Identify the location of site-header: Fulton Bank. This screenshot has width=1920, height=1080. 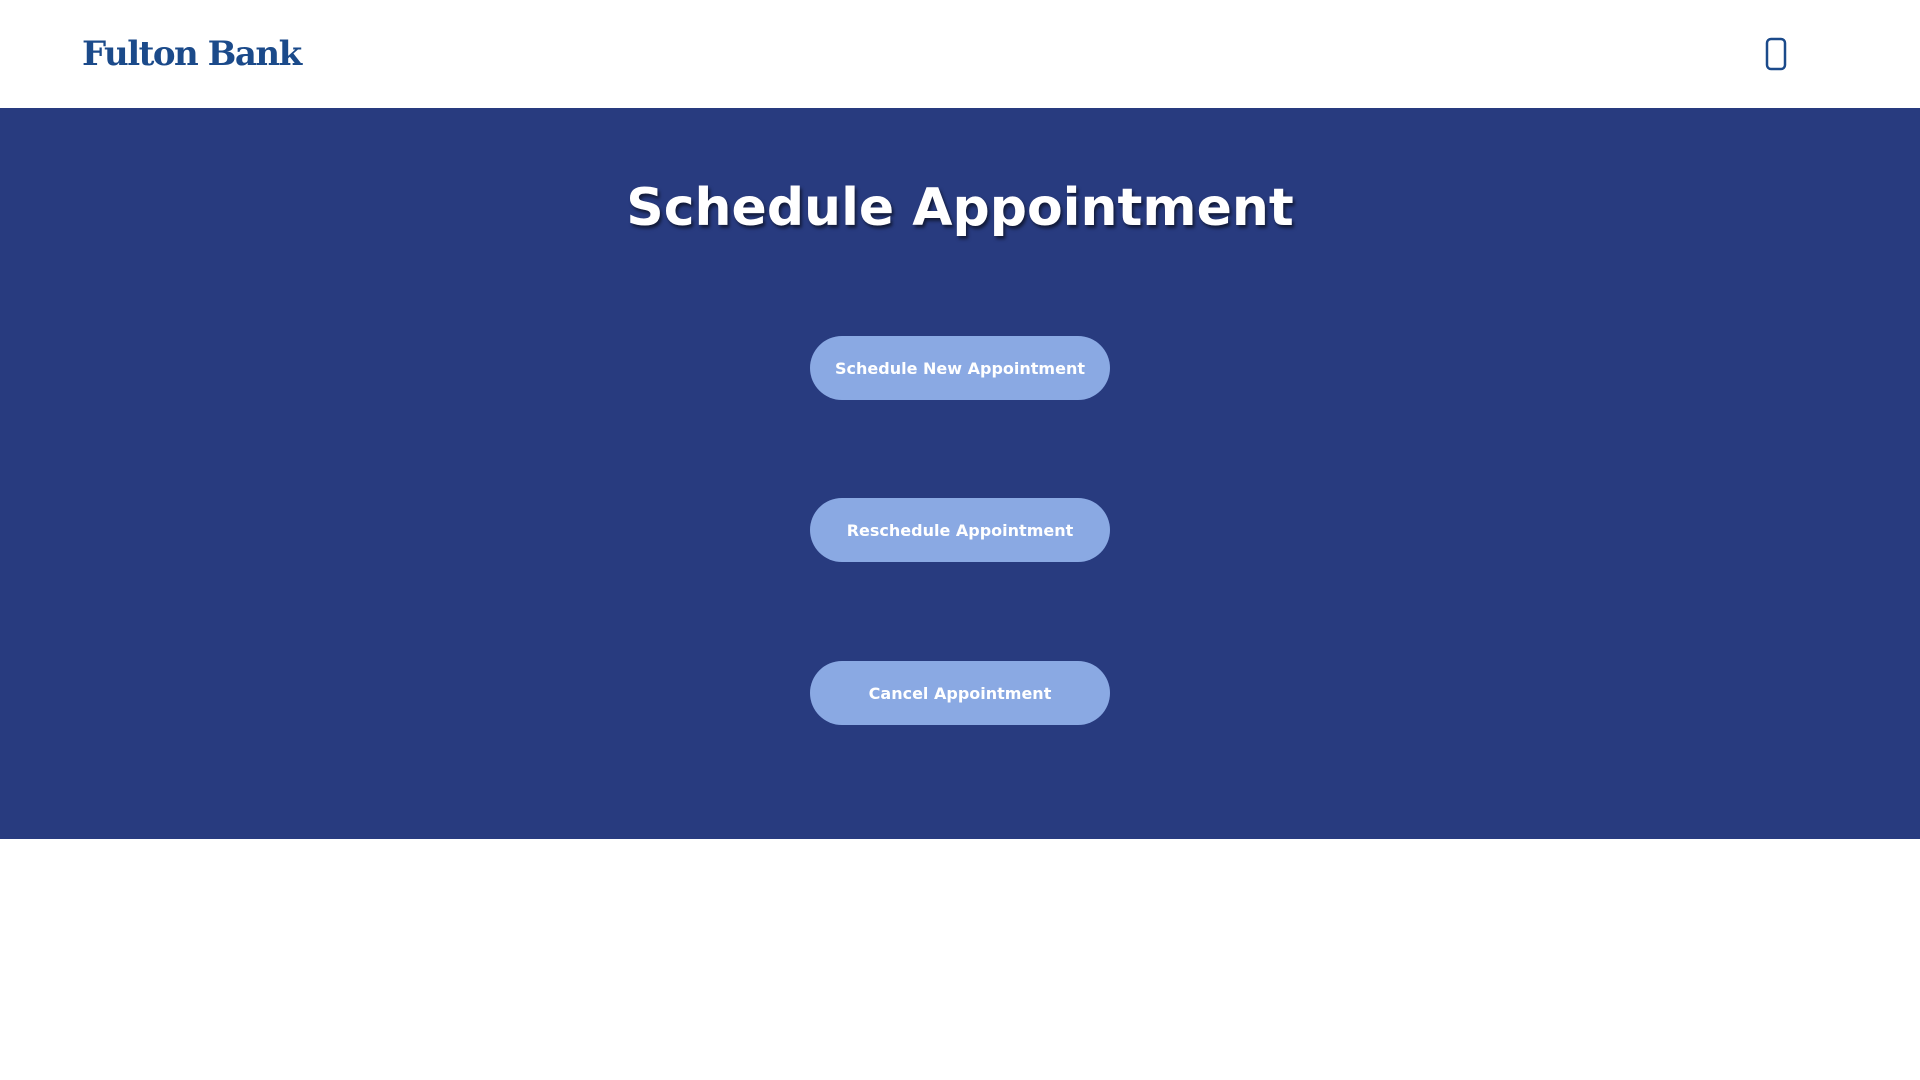
(960, 54).